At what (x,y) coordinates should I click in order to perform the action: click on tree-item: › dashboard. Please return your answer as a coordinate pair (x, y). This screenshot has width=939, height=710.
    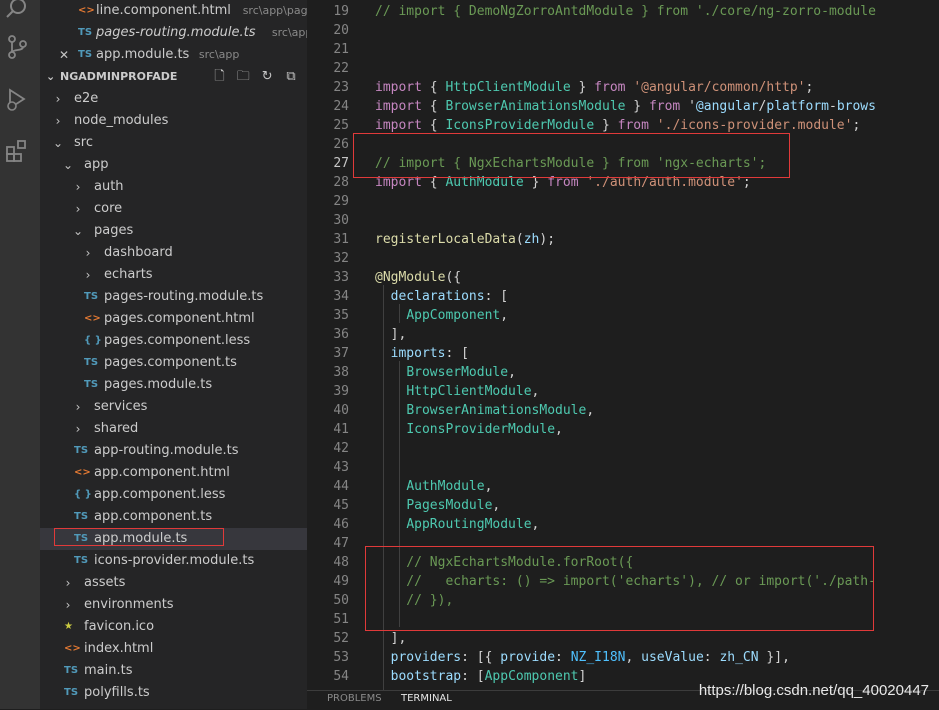
    Looking at the image, I should click on (173, 253).